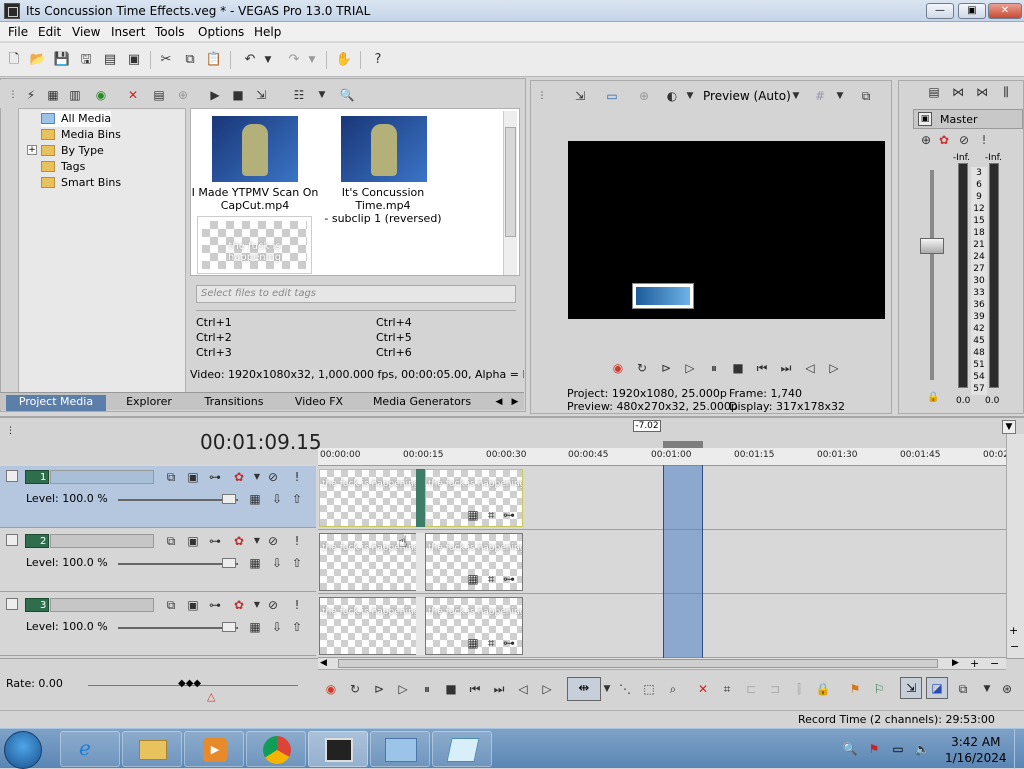 The width and height of the screenshot is (1024, 769). Describe the element at coordinates (101, 95) in the screenshot. I see `web-media-icon: ◉` at that location.